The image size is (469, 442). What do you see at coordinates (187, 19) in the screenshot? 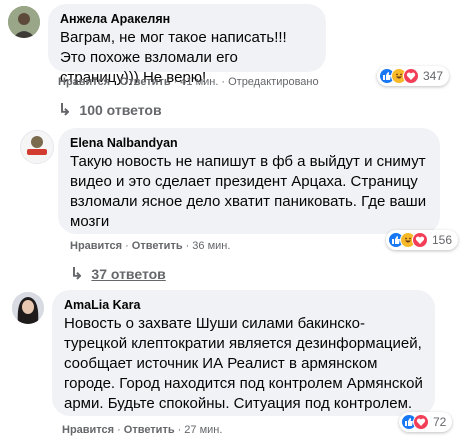
I see `comment-author: Анжела Аракелян` at bounding box center [187, 19].